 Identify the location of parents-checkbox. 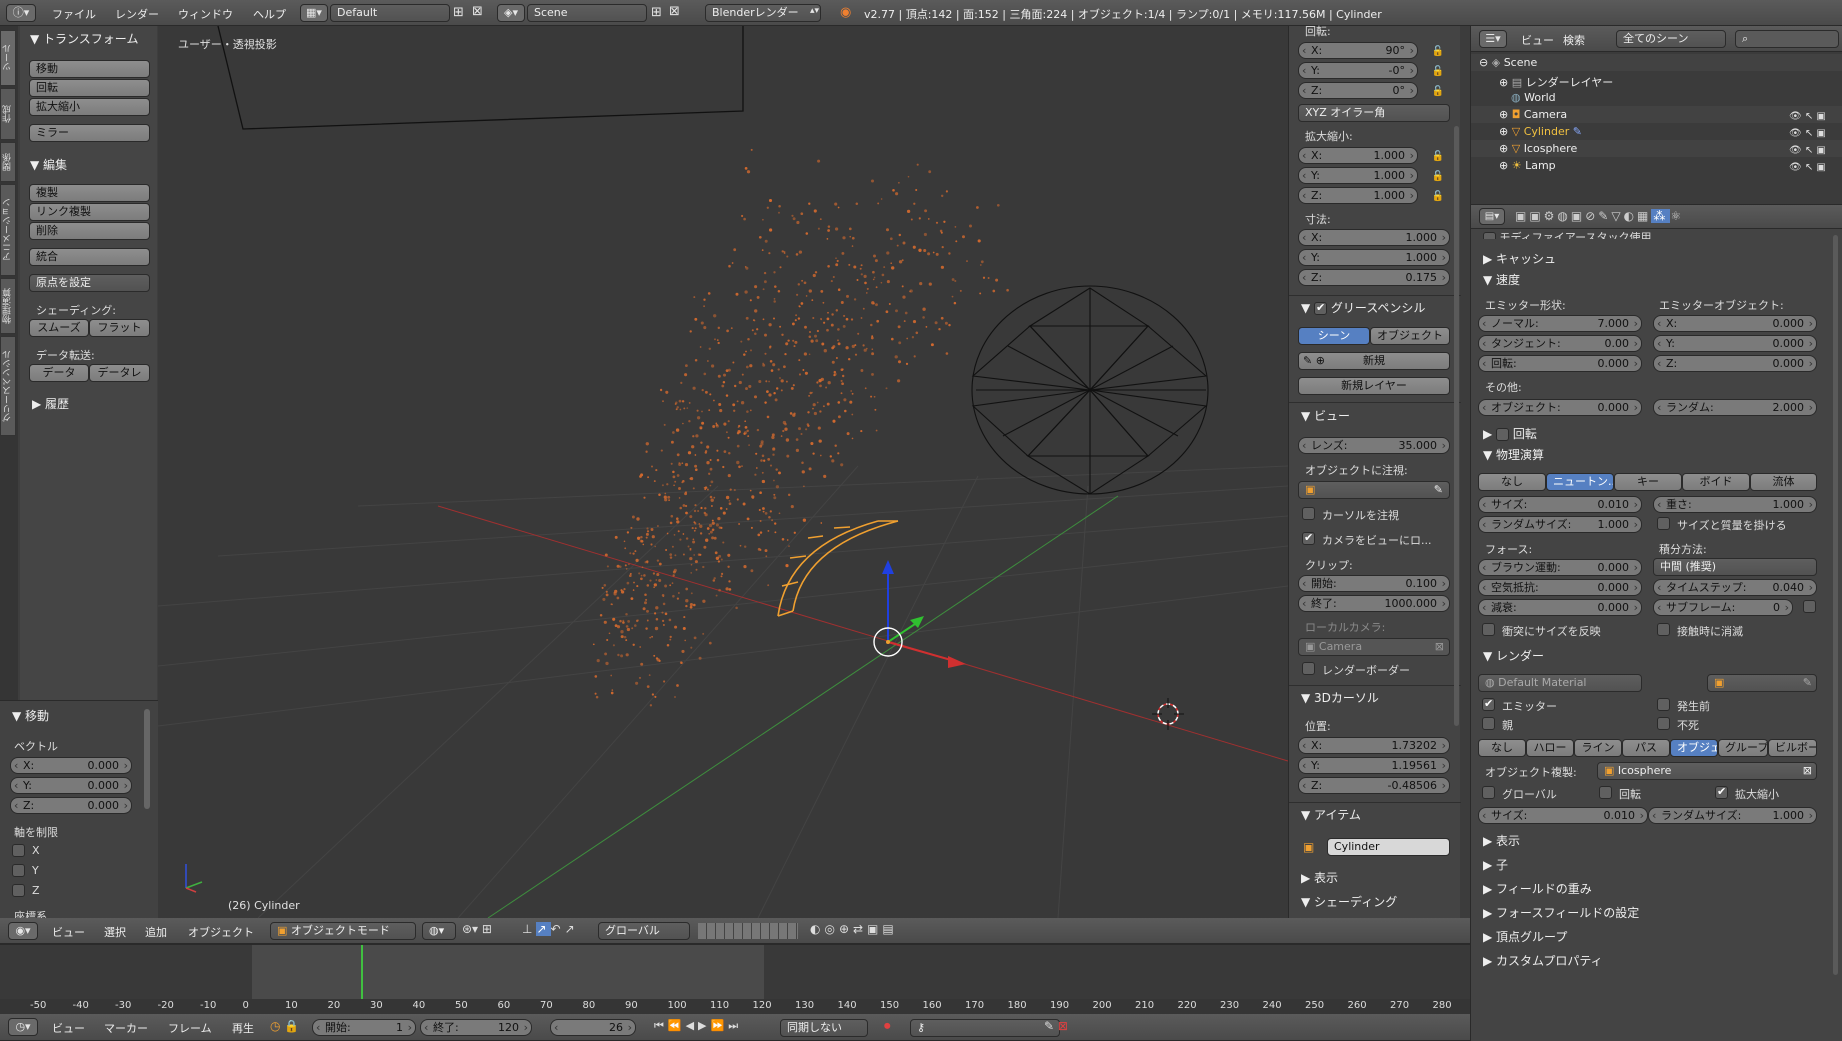
(1488, 723).